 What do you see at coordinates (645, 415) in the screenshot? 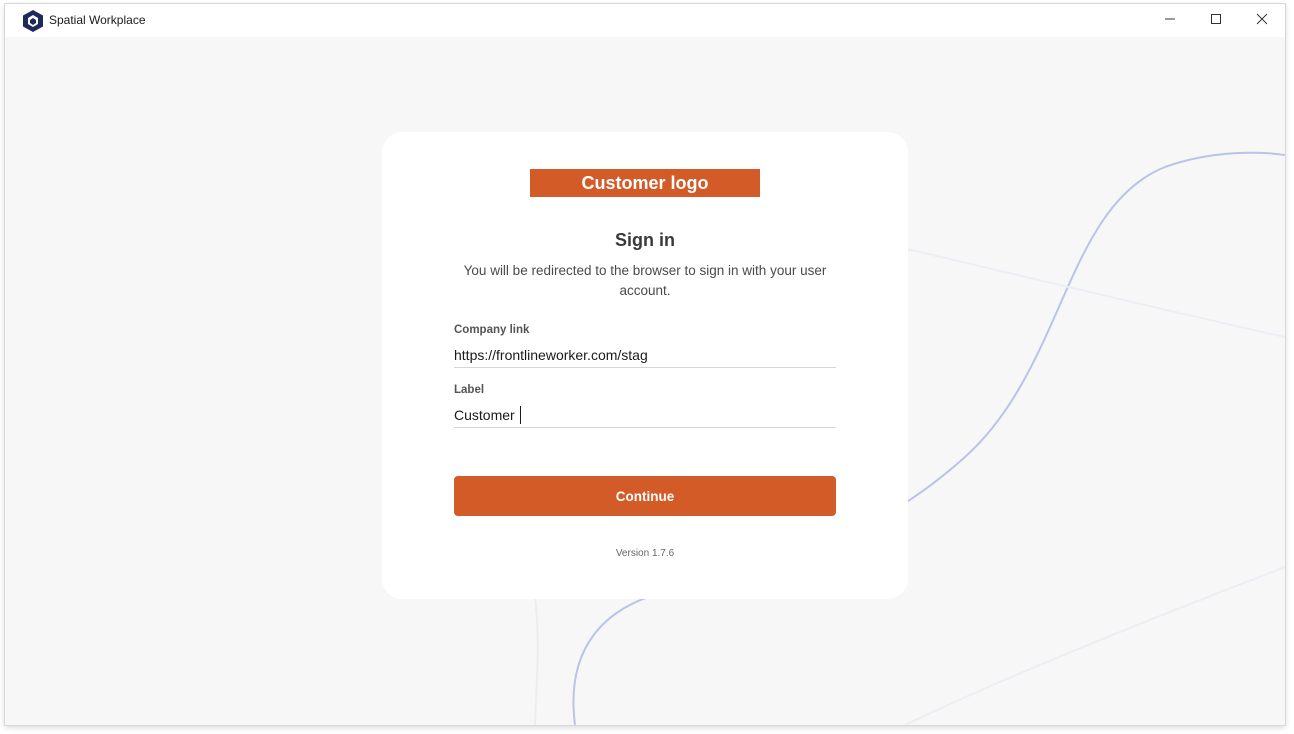
I see `label-input` at bounding box center [645, 415].